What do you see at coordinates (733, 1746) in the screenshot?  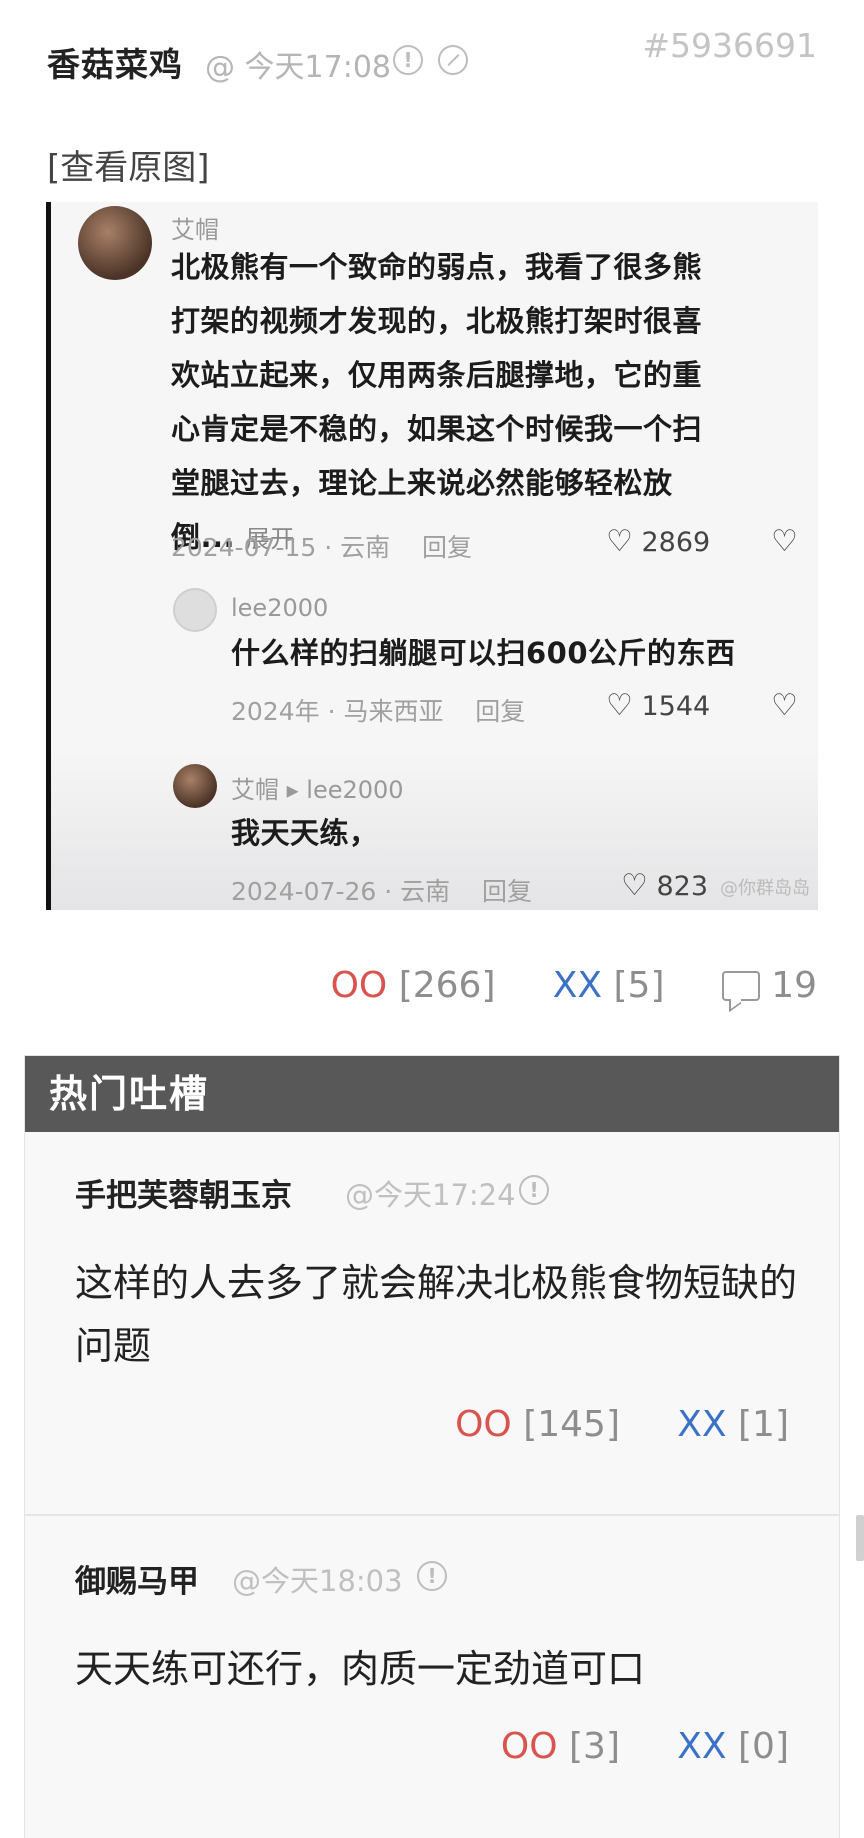 I see `xx-vote-button: XX [0]` at bounding box center [733, 1746].